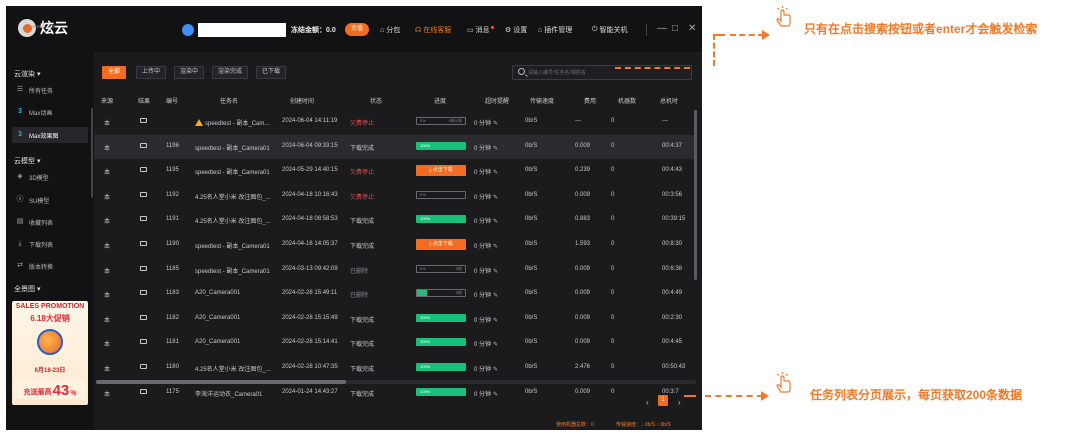  What do you see at coordinates (172, 100) in the screenshot?
I see `column-id: 编号` at bounding box center [172, 100].